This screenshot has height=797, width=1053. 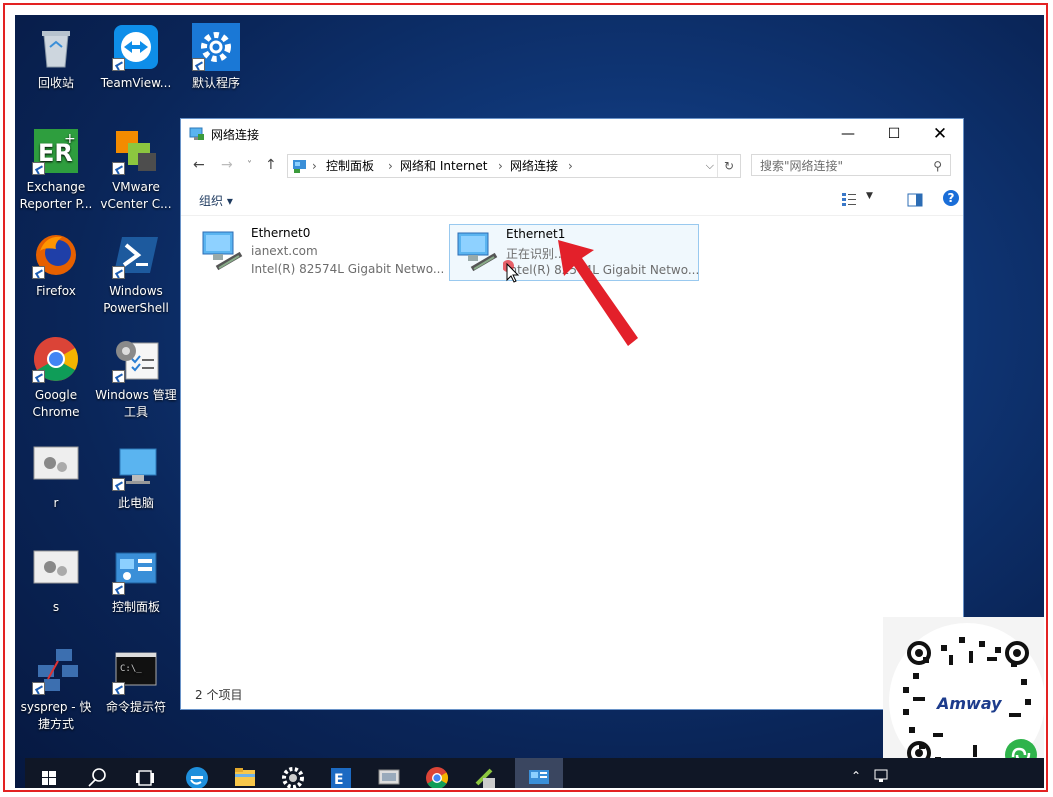 I want to click on taskbar: E ⌃, so click(x=534, y=773).